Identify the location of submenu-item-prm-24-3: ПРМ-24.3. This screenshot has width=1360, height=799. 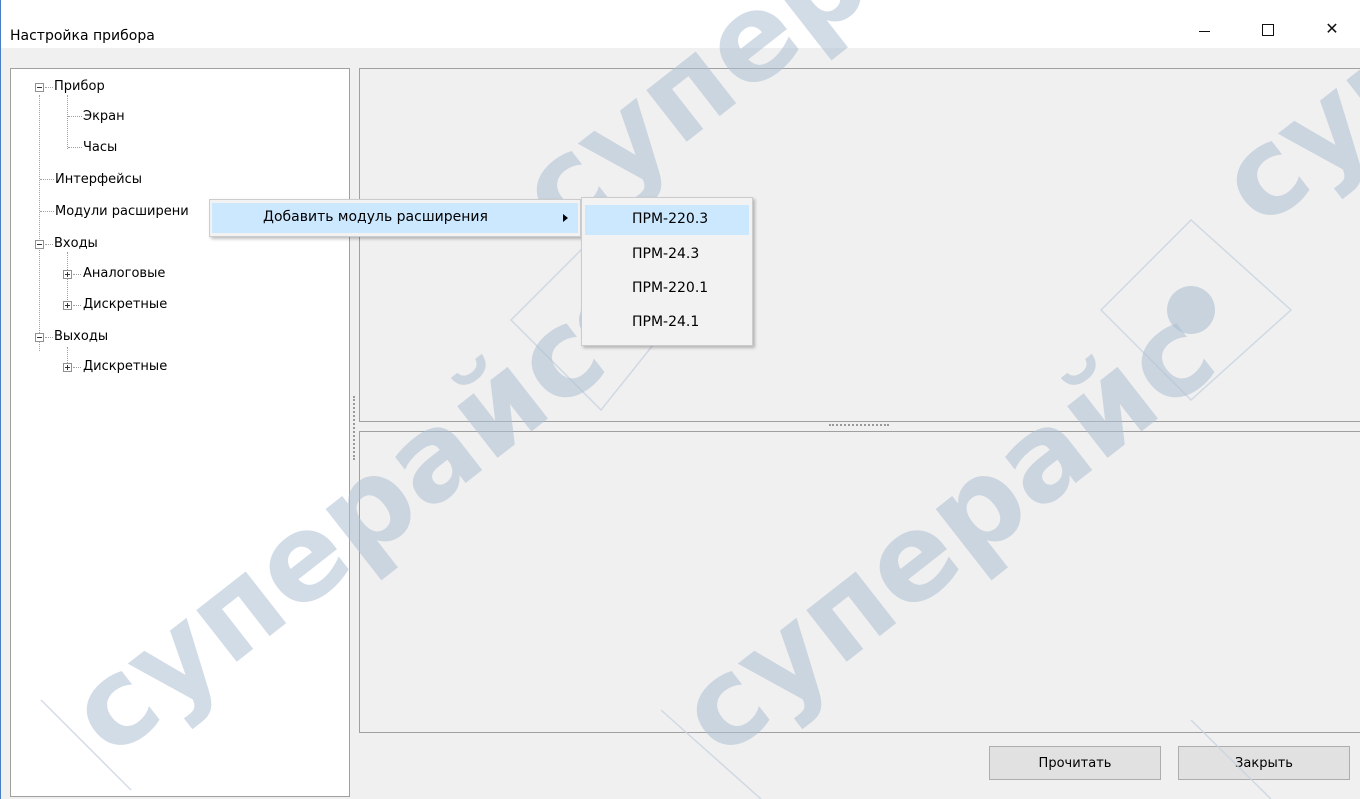
(667, 255).